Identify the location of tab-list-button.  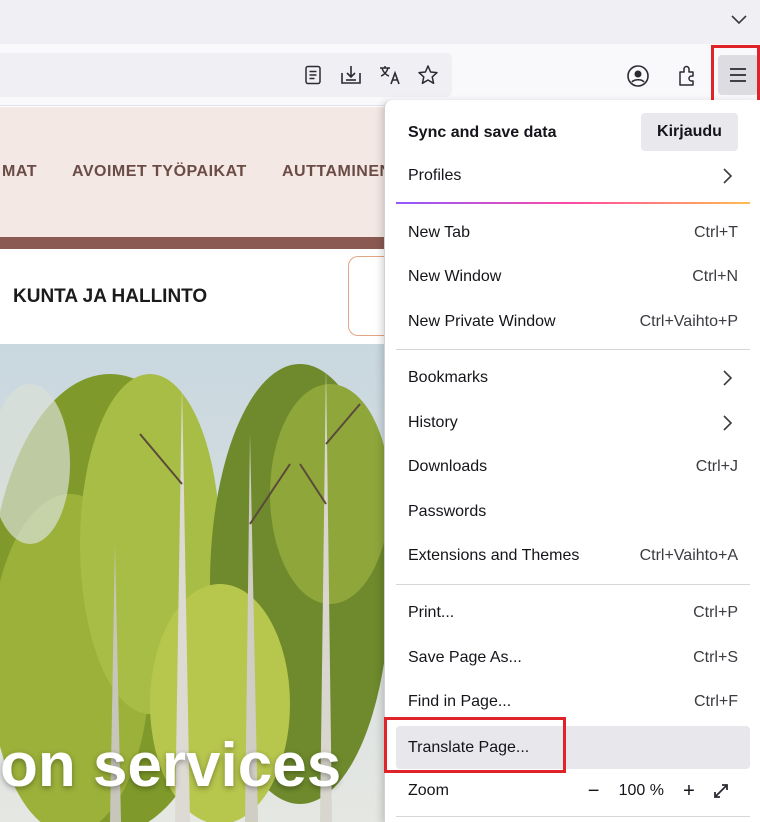
(739, 20).